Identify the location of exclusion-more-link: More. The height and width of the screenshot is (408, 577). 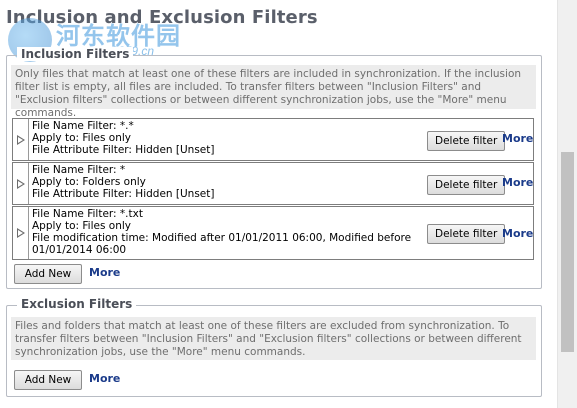
(104, 378).